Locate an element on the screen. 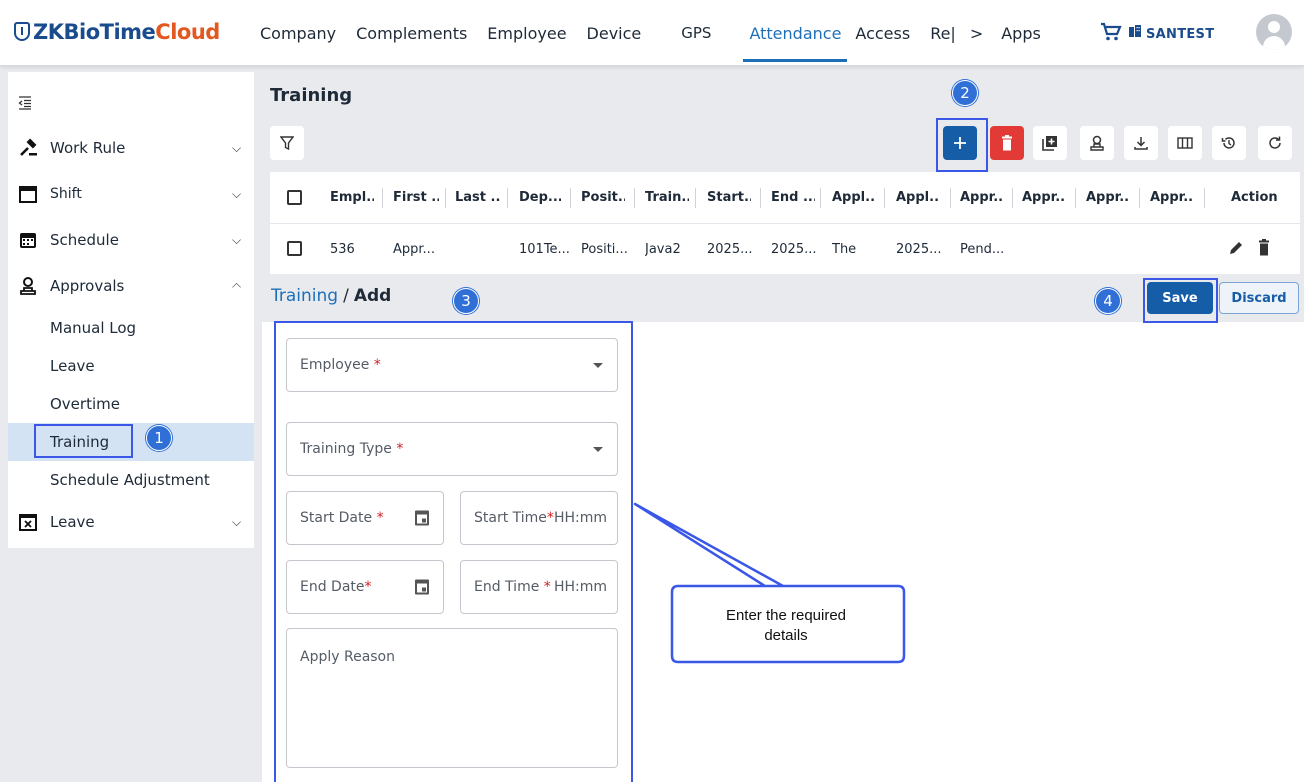 The width and height of the screenshot is (1304, 782). nav-device: Device is located at coordinates (614, 33).